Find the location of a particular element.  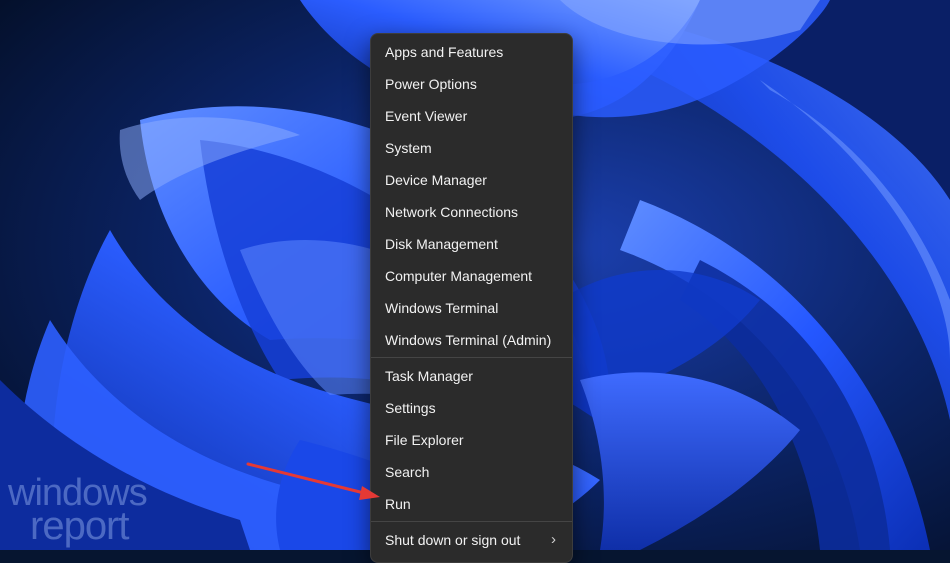

arrow-shaft is located at coordinates (308, 479).